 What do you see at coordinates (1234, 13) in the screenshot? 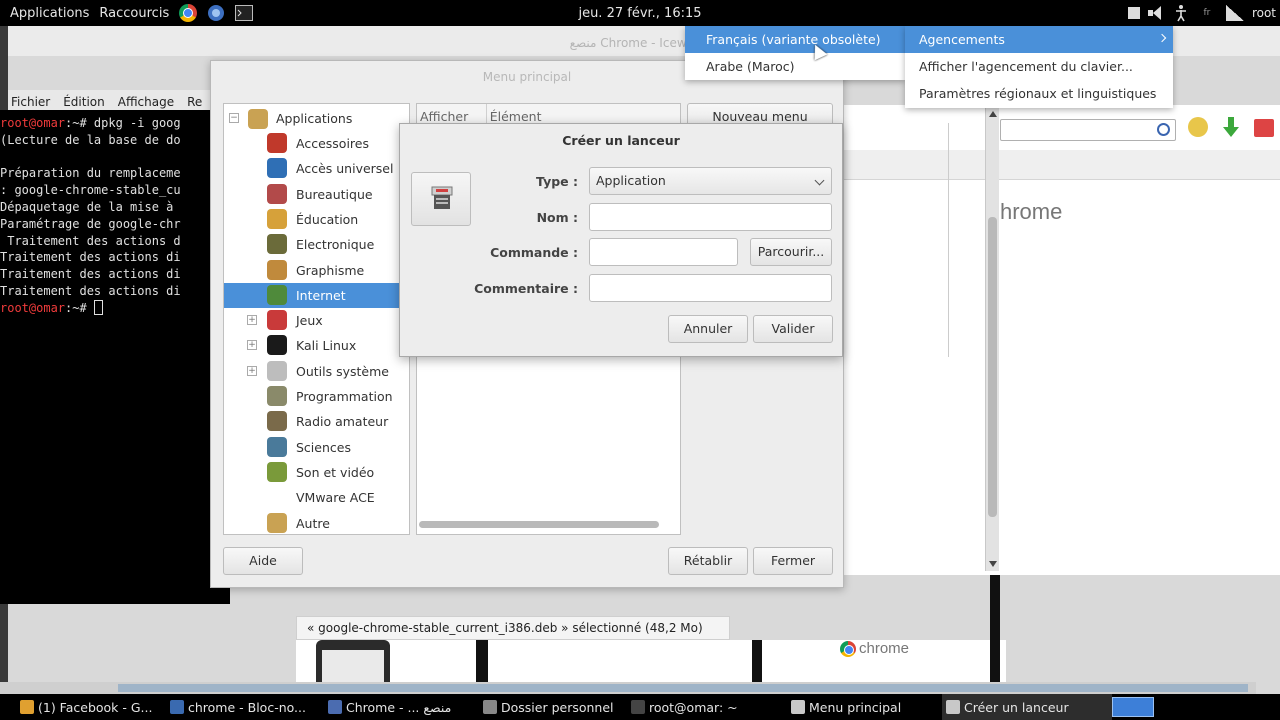
I see `network-icon` at bounding box center [1234, 13].